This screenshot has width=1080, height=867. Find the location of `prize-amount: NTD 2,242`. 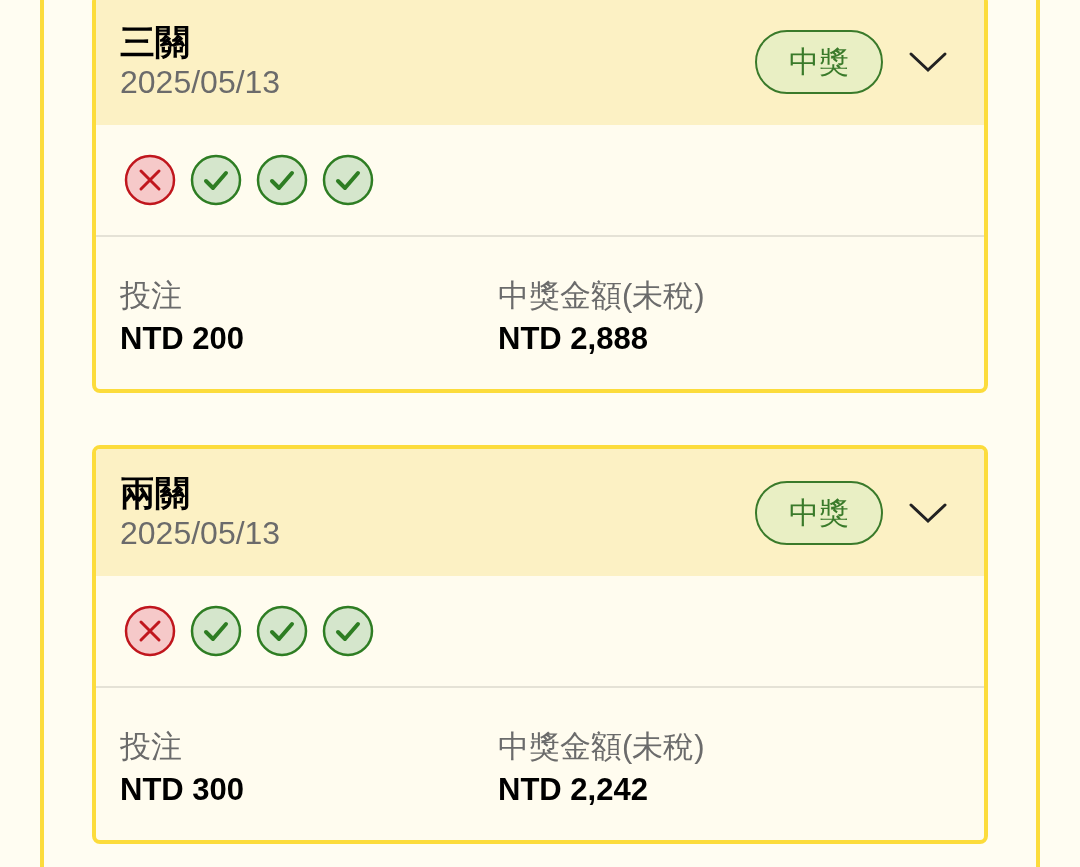

prize-amount: NTD 2,242 is located at coordinates (573, 790).